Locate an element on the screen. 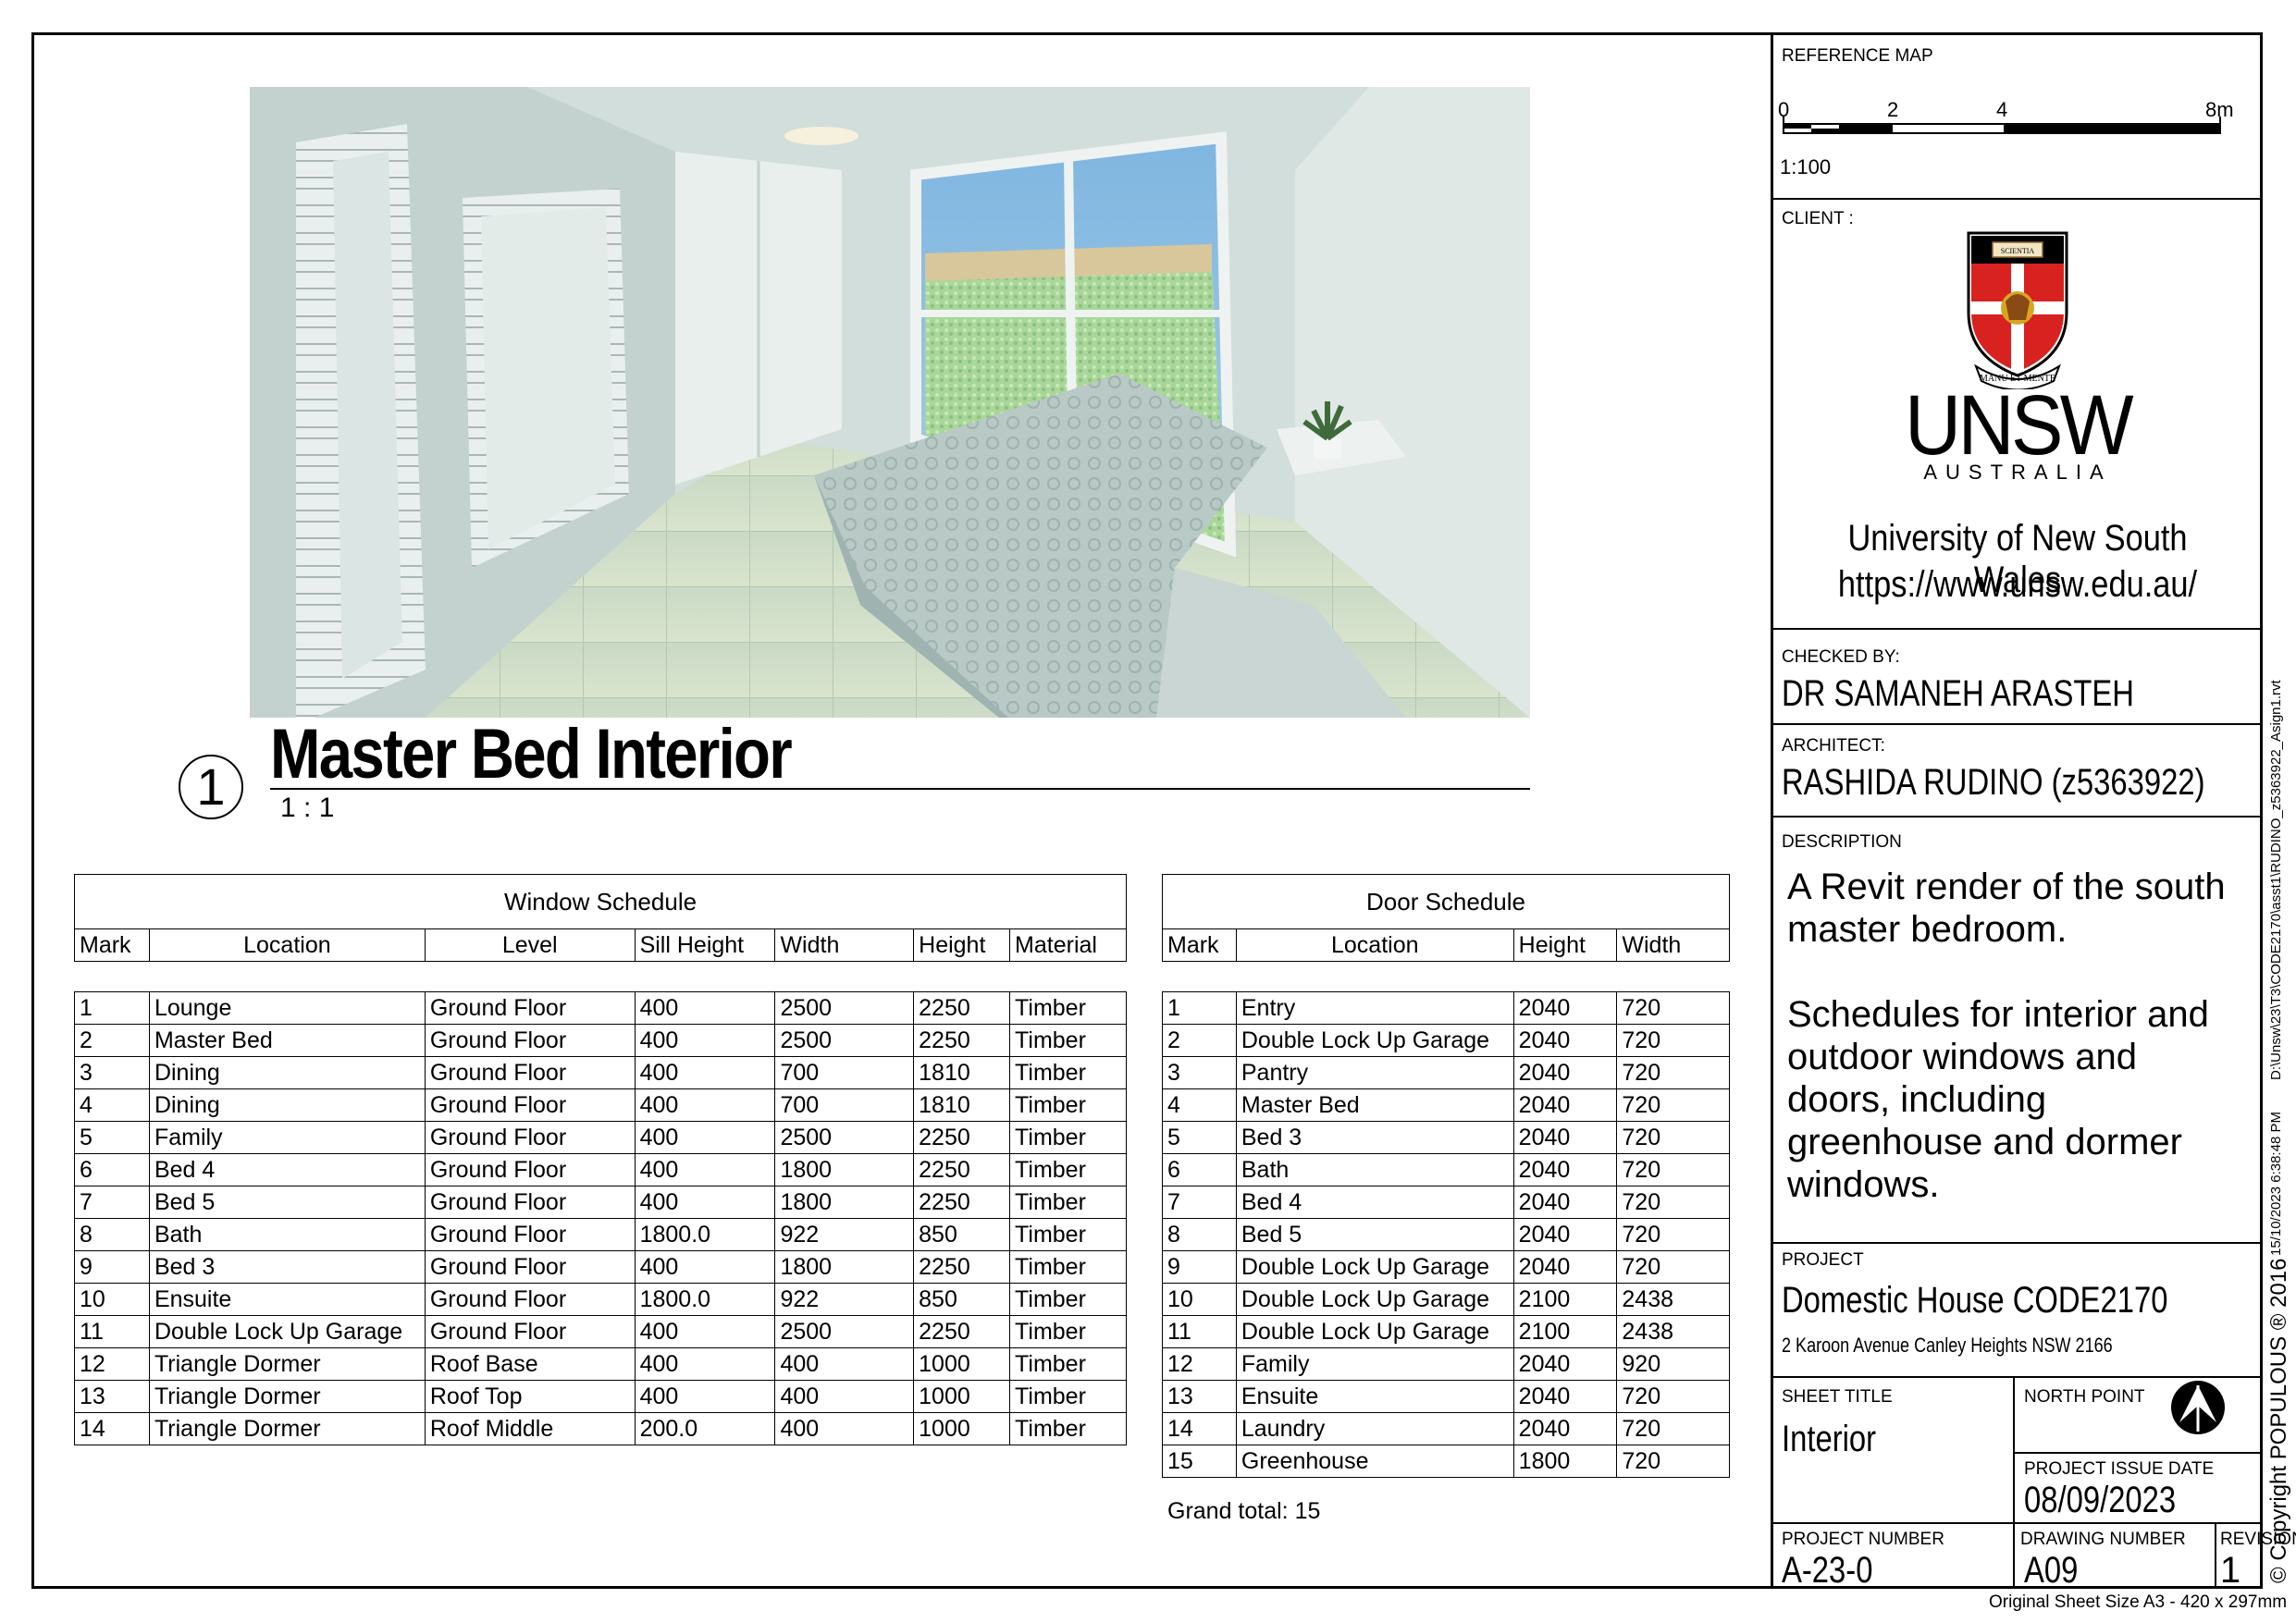 The width and height of the screenshot is (2296, 1623). scale-tick-0: 0 is located at coordinates (1784, 109).